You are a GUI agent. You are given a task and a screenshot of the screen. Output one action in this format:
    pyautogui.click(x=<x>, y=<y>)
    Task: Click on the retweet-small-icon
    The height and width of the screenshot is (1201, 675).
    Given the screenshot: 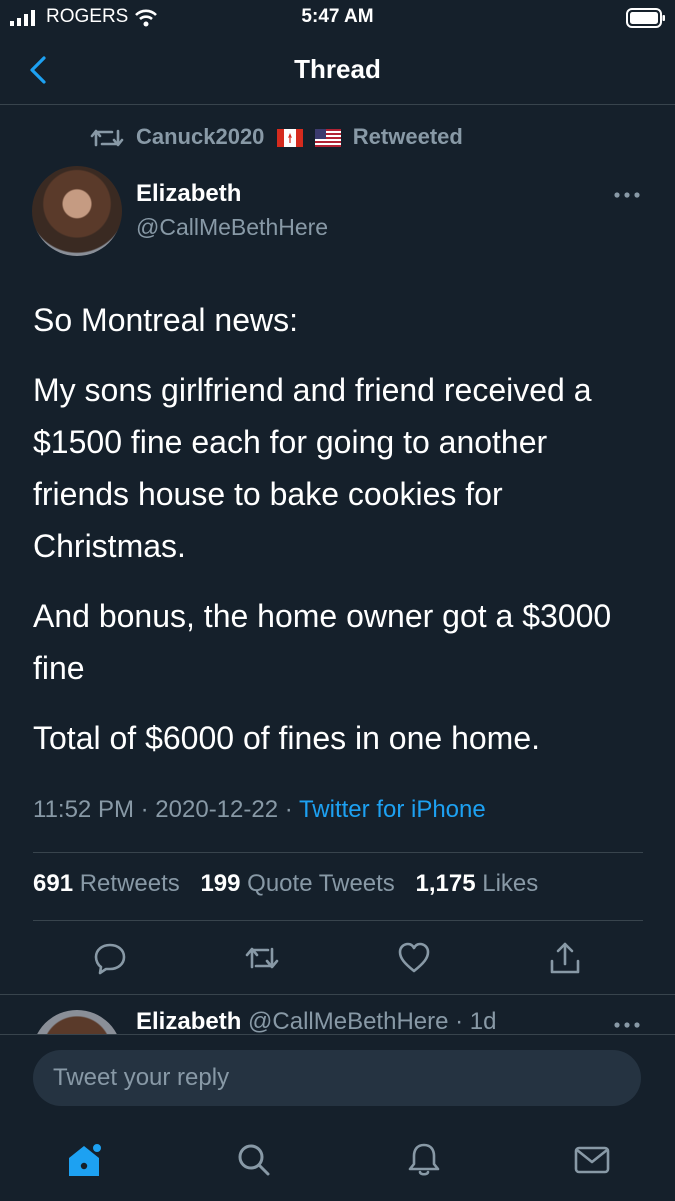 What is the action you would take?
    pyautogui.click(x=107, y=138)
    